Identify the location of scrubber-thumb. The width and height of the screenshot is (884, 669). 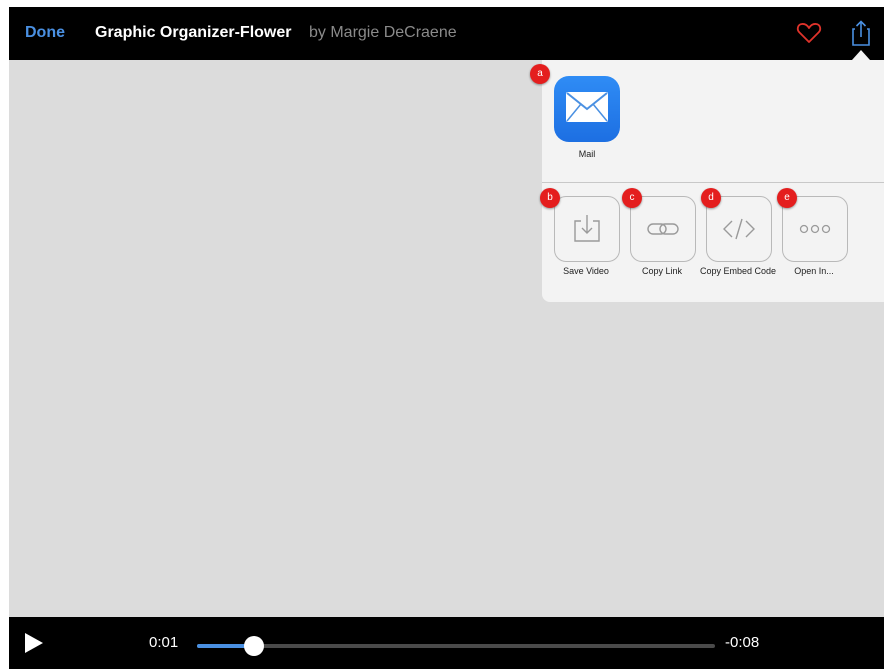
(253, 646).